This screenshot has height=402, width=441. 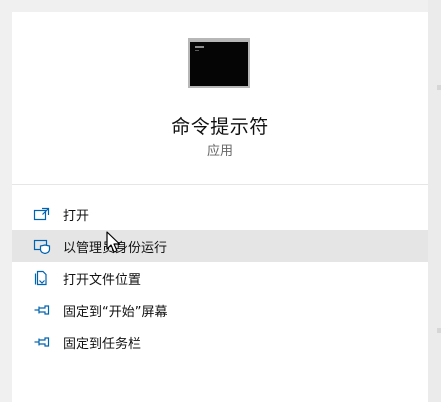 I want to click on menu-item-pin-to-taskbar: 固定到任务栏, so click(x=220, y=342).